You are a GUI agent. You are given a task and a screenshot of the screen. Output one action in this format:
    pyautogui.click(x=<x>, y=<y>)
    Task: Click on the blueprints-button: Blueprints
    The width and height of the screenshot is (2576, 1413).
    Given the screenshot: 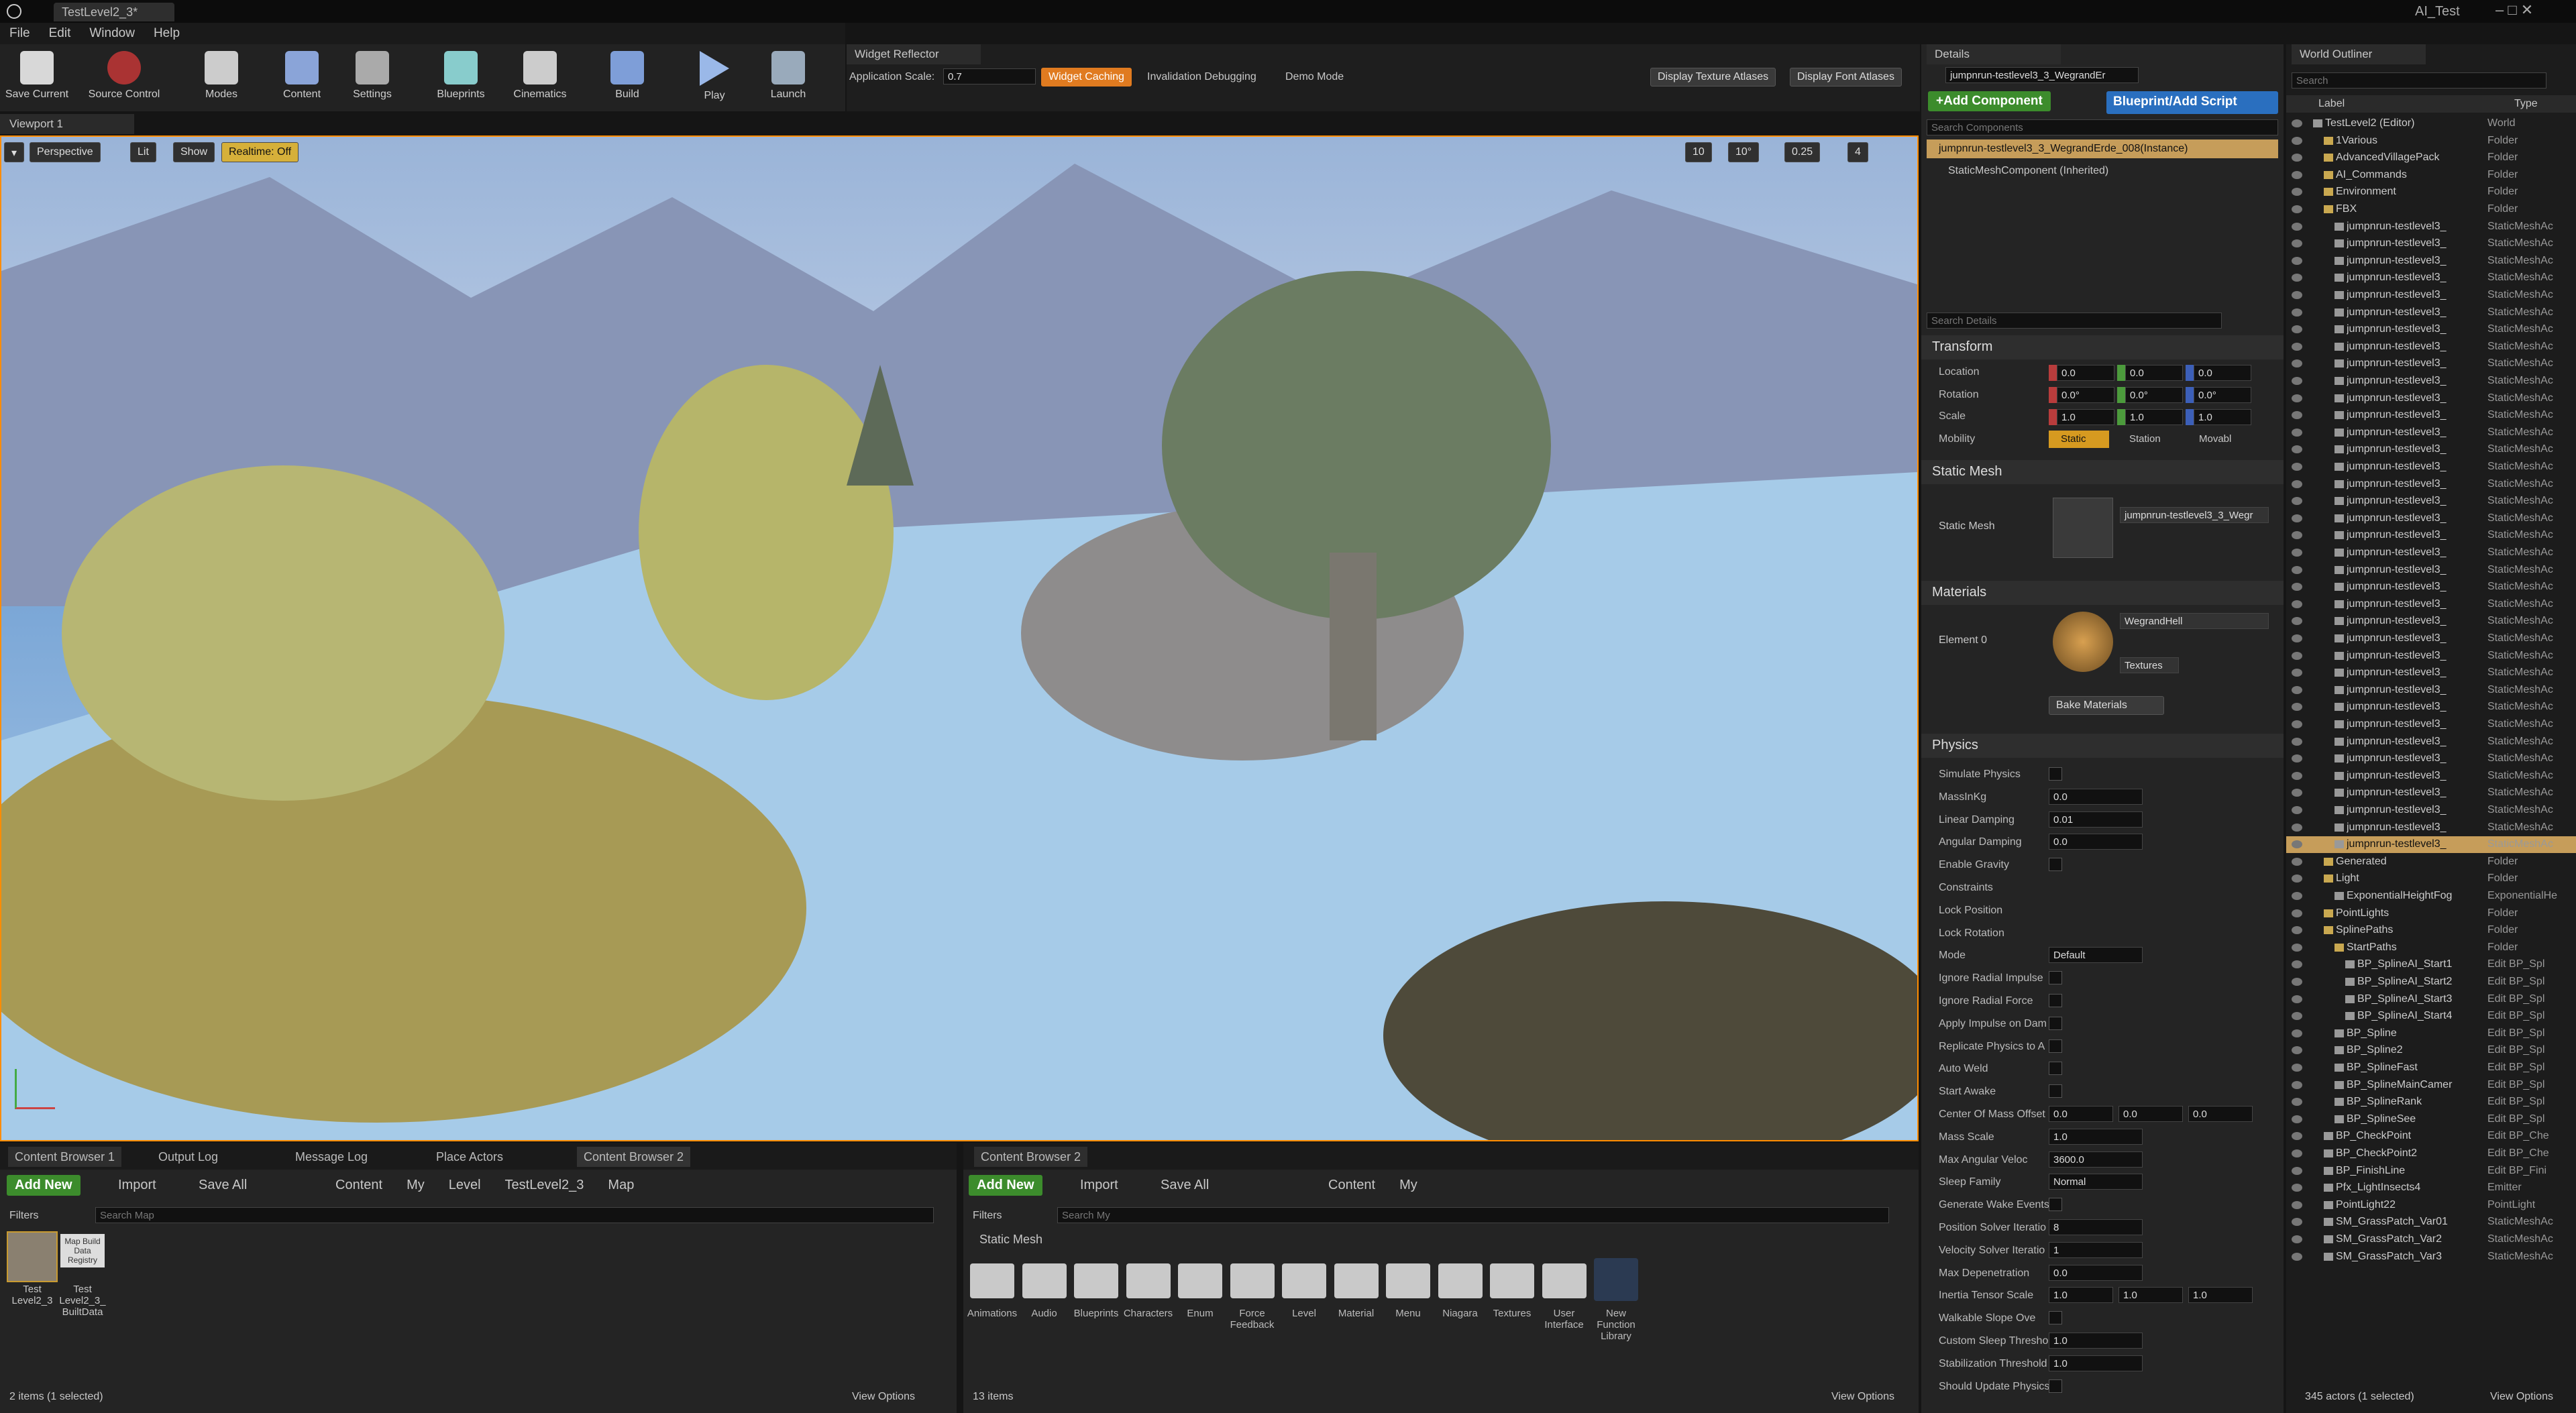 What is the action you would take?
    pyautogui.click(x=461, y=79)
    